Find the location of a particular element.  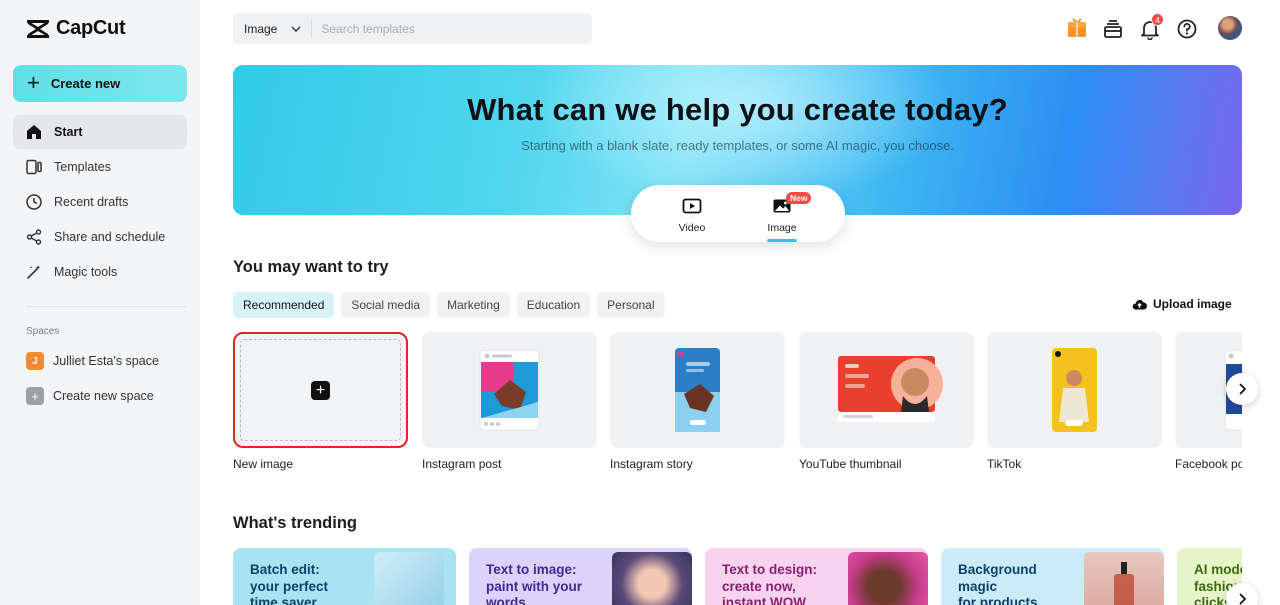

trend-card-background-magic: Background magic for products is located at coordinates (1052, 576).